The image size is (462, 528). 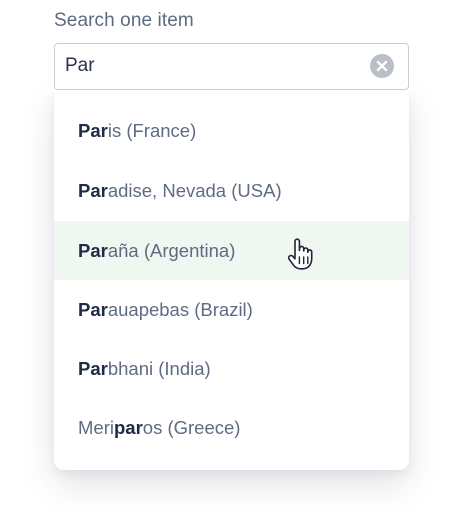 What do you see at coordinates (231, 130) in the screenshot?
I see `suggestion-option: Paris (France)` at bounding box center [231, 130].